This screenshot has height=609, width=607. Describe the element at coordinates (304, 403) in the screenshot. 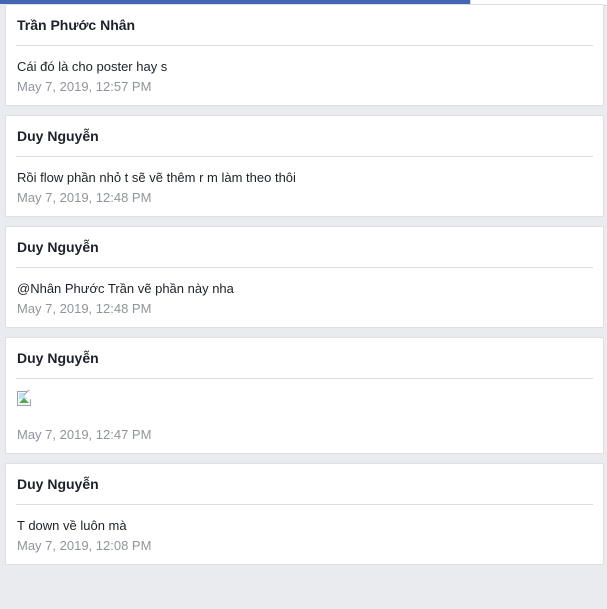

I see `comment-attachment` at that location.